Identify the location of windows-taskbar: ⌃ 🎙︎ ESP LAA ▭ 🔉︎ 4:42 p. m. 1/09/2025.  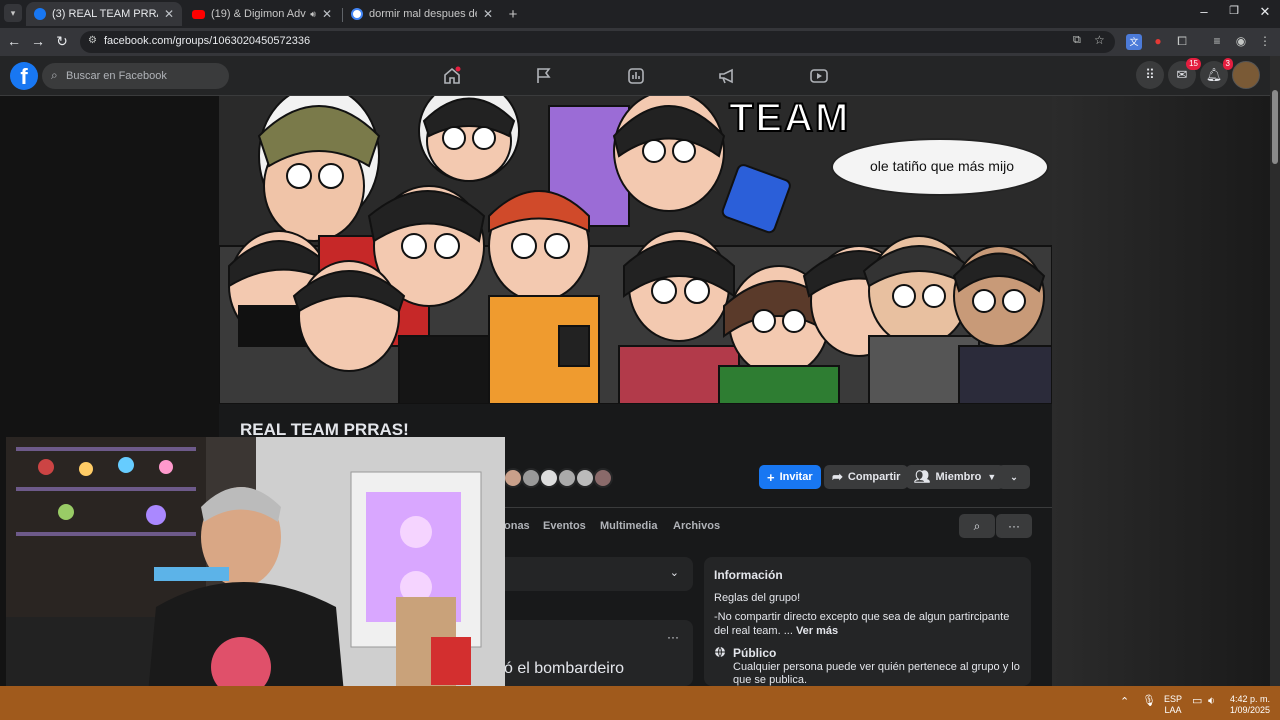
(640, 703).